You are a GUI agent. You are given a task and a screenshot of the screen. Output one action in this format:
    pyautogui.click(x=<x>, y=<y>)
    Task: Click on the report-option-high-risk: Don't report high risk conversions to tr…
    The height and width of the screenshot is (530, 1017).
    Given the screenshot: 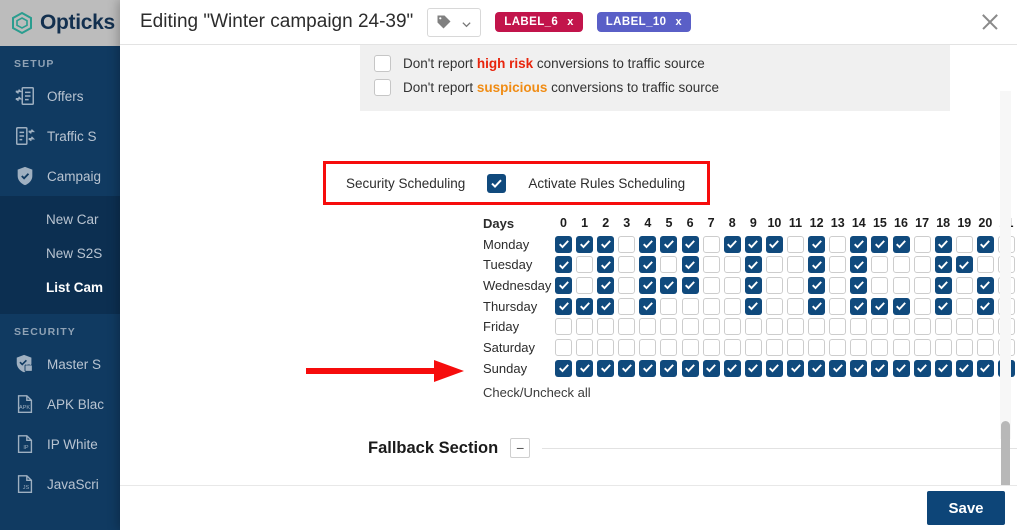 What is the action you would take?
    pyautogui.click(x=655, y=63)
    